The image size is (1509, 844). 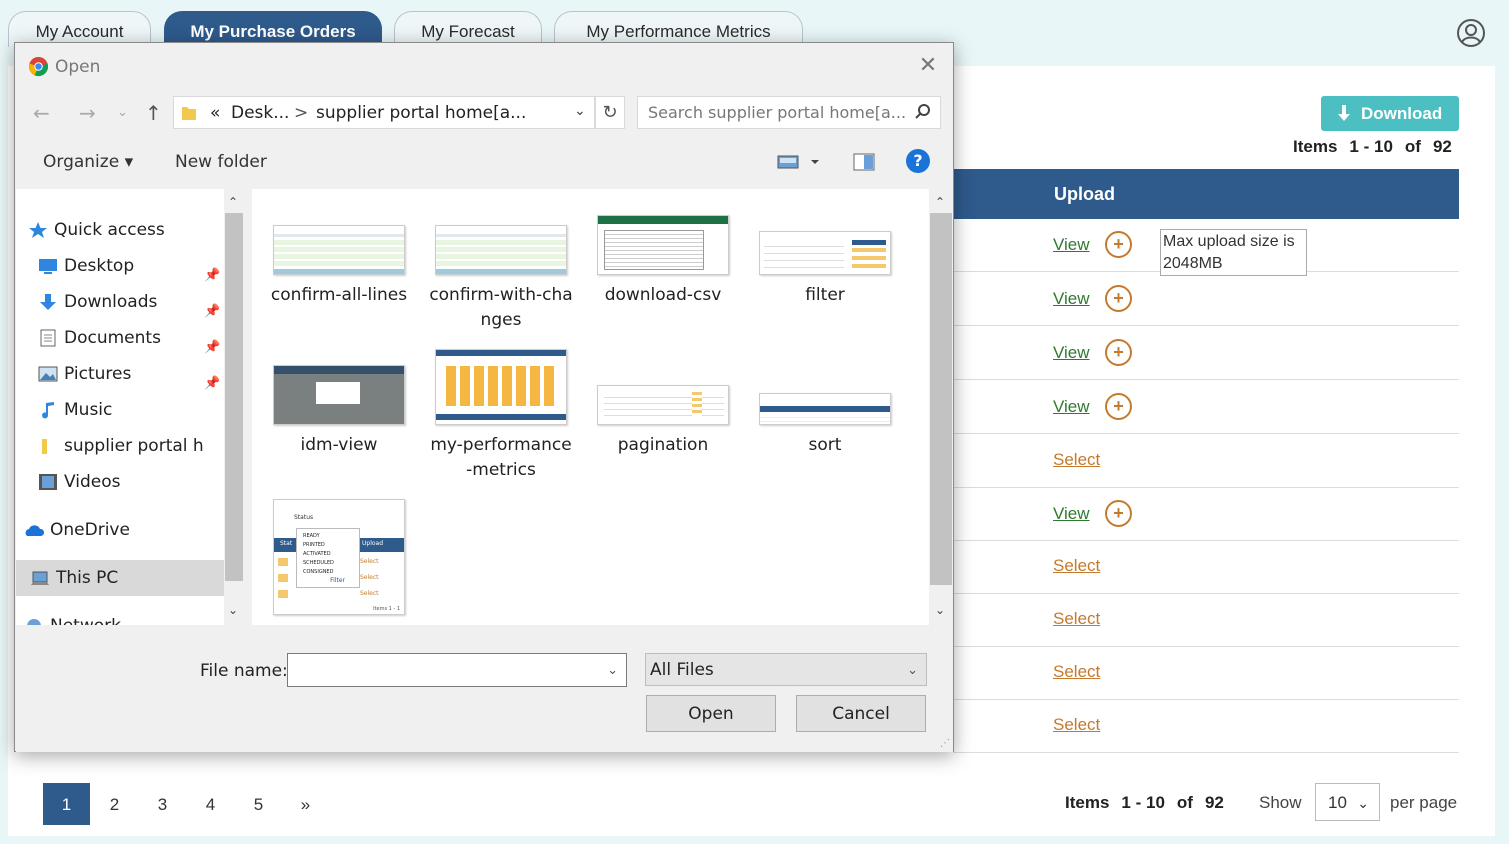 I want to click on address-chevrons: «, so click(x=215, y=113).